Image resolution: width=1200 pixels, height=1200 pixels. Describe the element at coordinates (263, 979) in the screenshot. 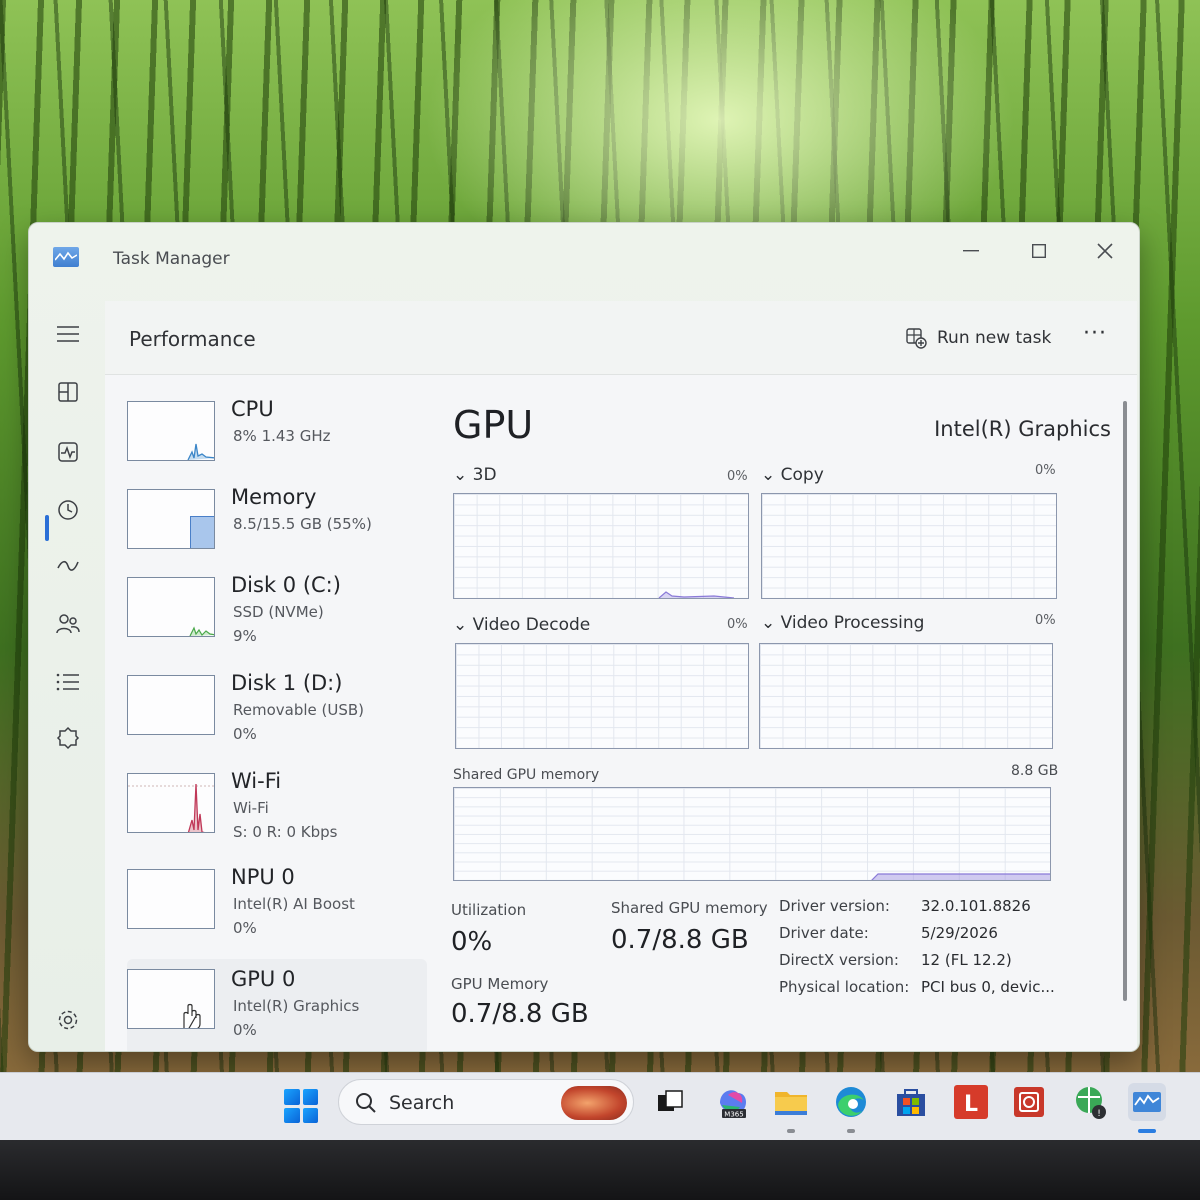

I see `device-name: GPU 0` at that location.